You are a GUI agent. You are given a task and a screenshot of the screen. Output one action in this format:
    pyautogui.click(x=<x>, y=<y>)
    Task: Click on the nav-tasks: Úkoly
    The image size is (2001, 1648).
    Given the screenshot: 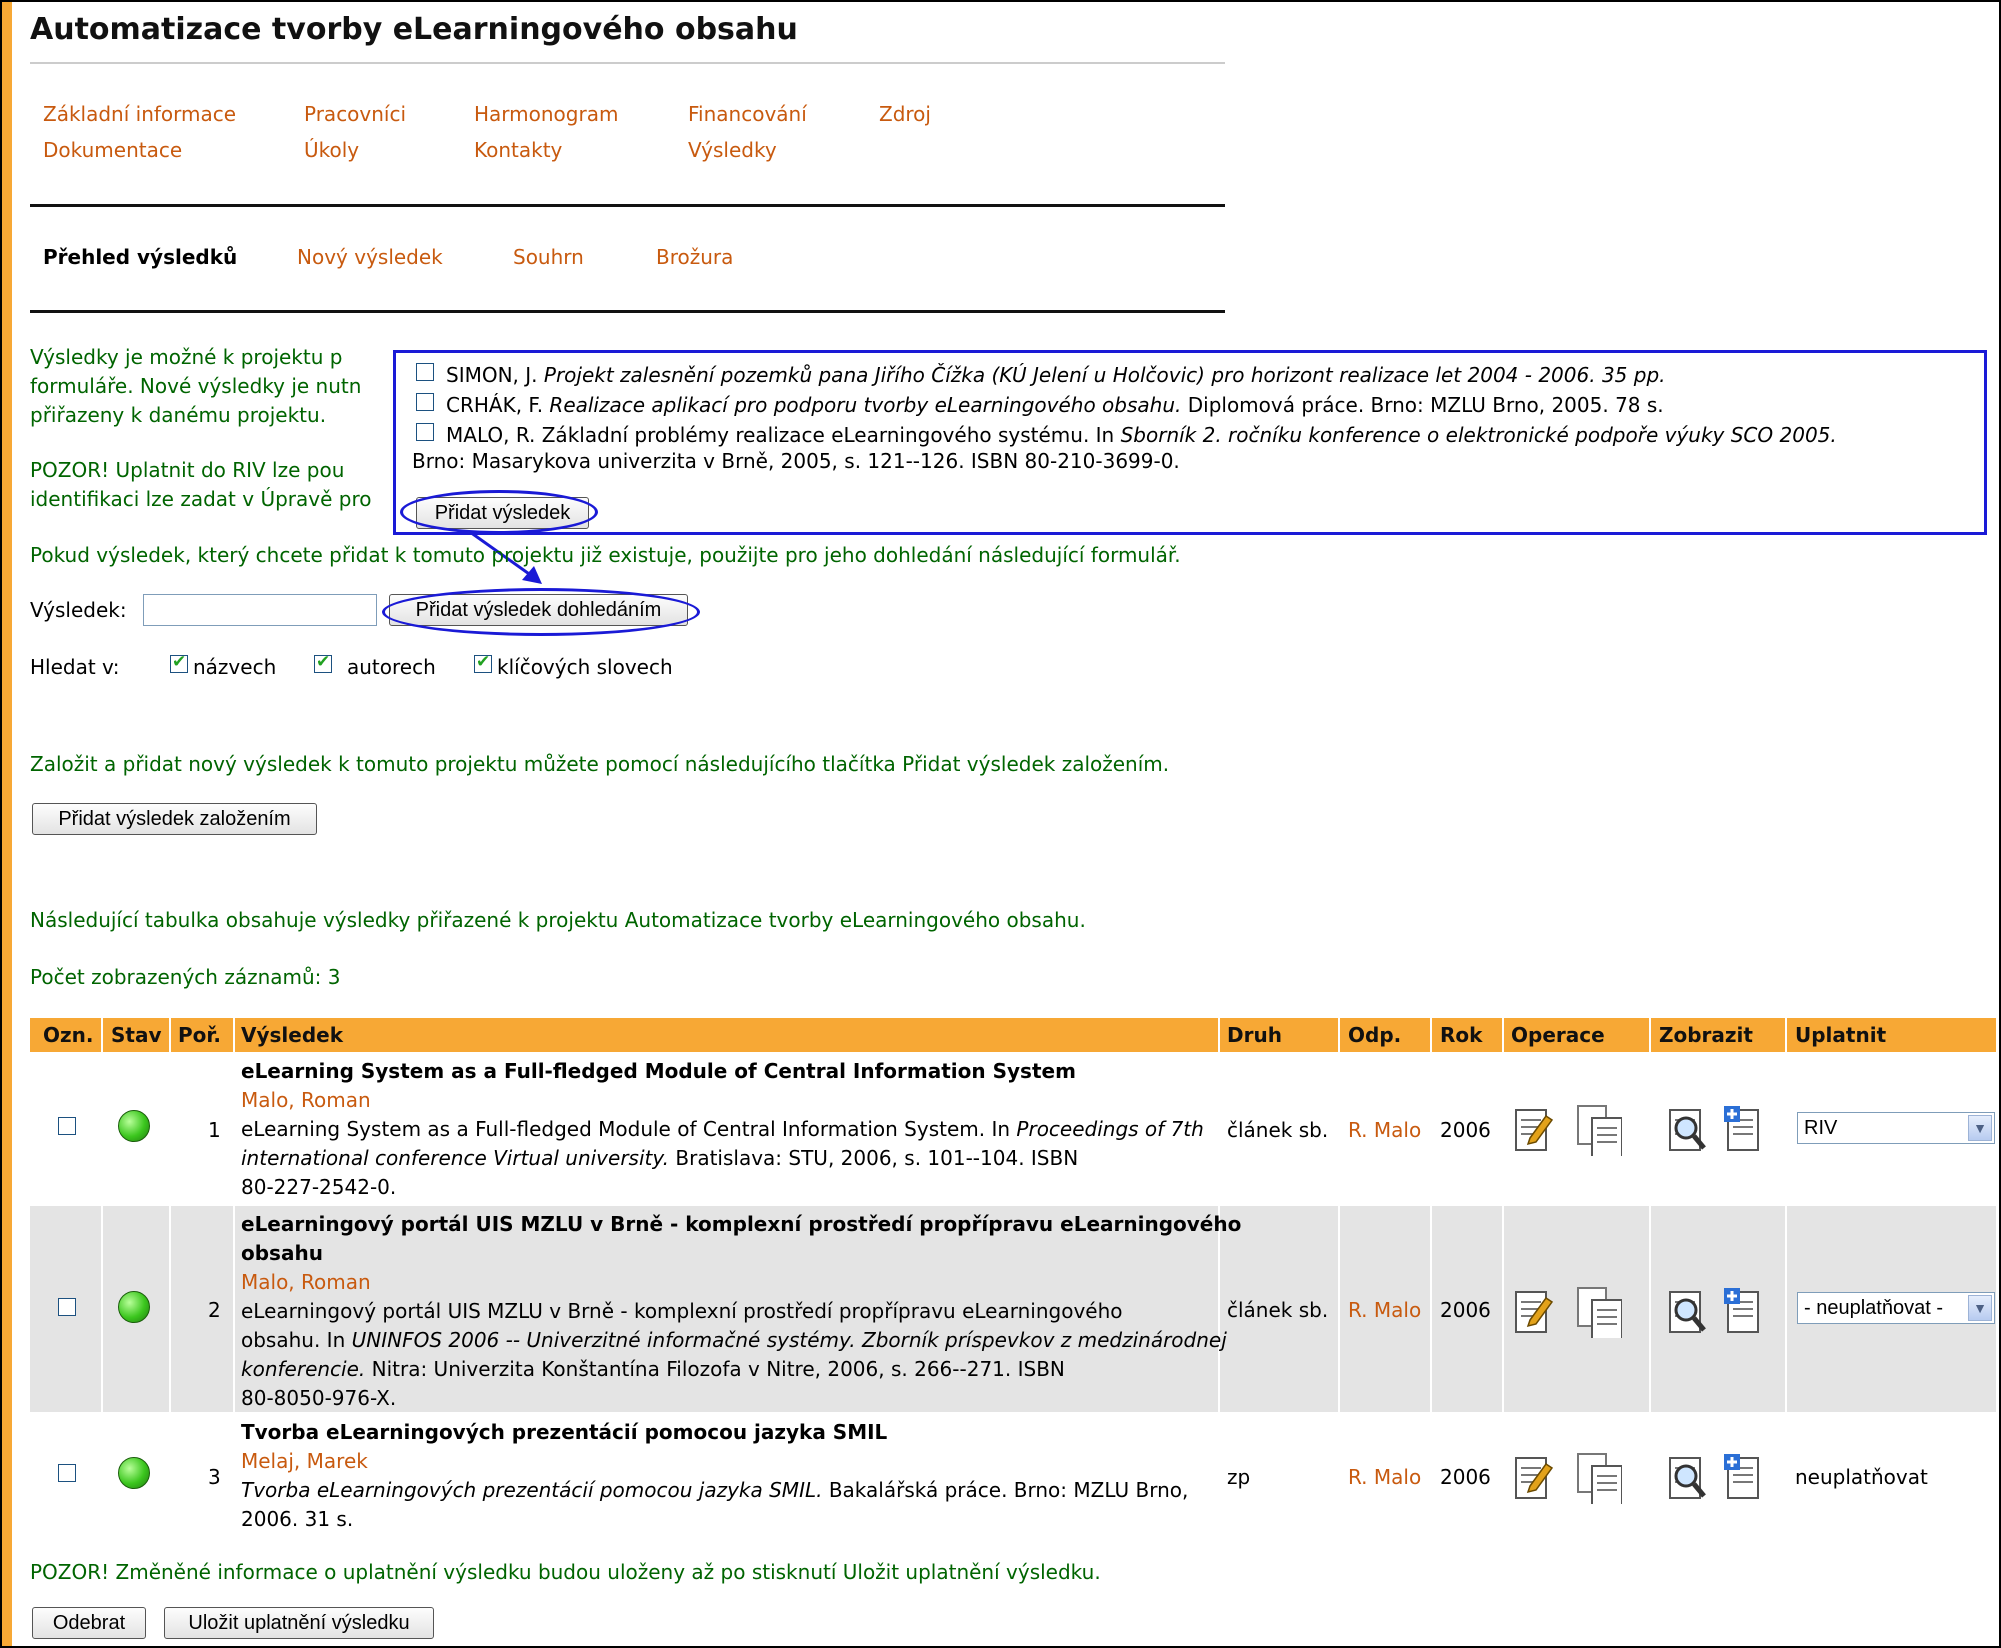 What is the action you would take?
    pyautogui.click(x=331, y=150)
    